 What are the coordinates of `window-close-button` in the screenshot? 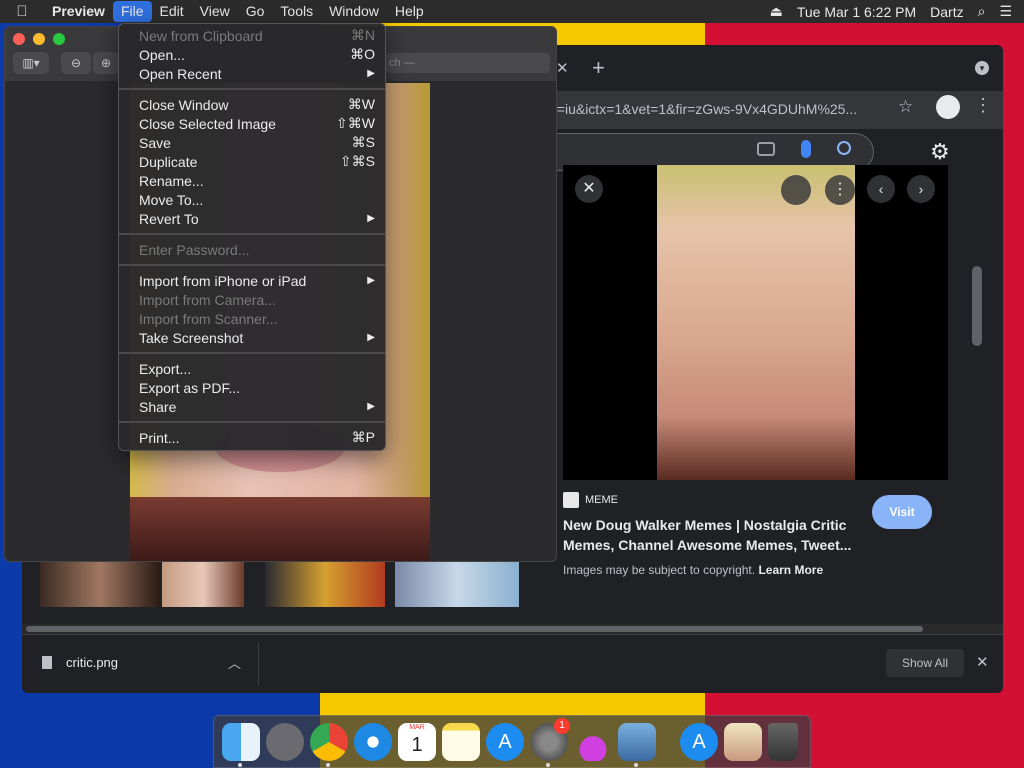 It's located at (19, 39).